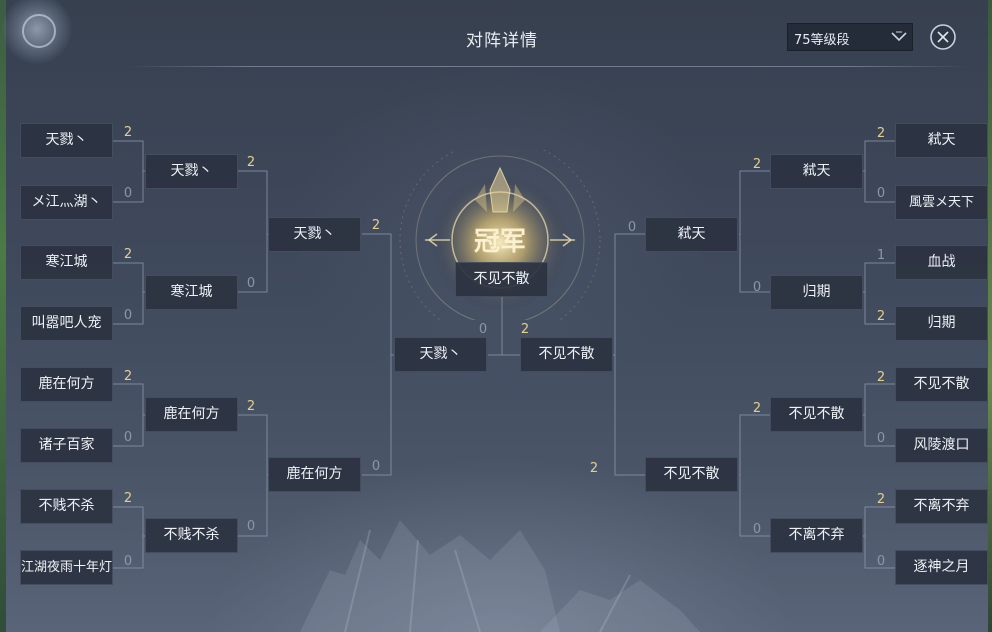  Describe the element at coordinates (881, 193) in the screenshot. I see `right-r1-score-2: 0` at that location.